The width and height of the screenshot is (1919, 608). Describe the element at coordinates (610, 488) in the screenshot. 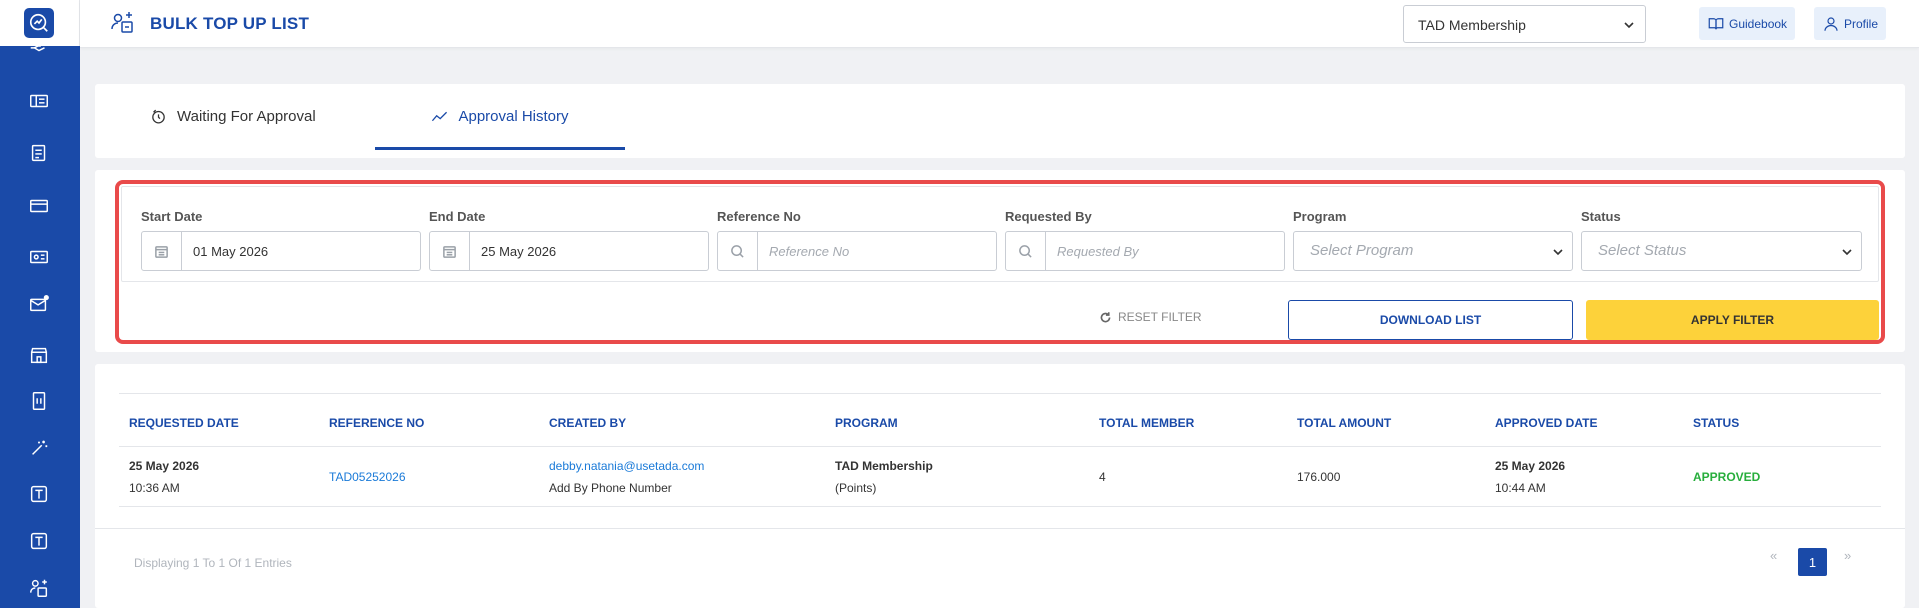

I see `created-by-method: Add By Phone Number` at that location.